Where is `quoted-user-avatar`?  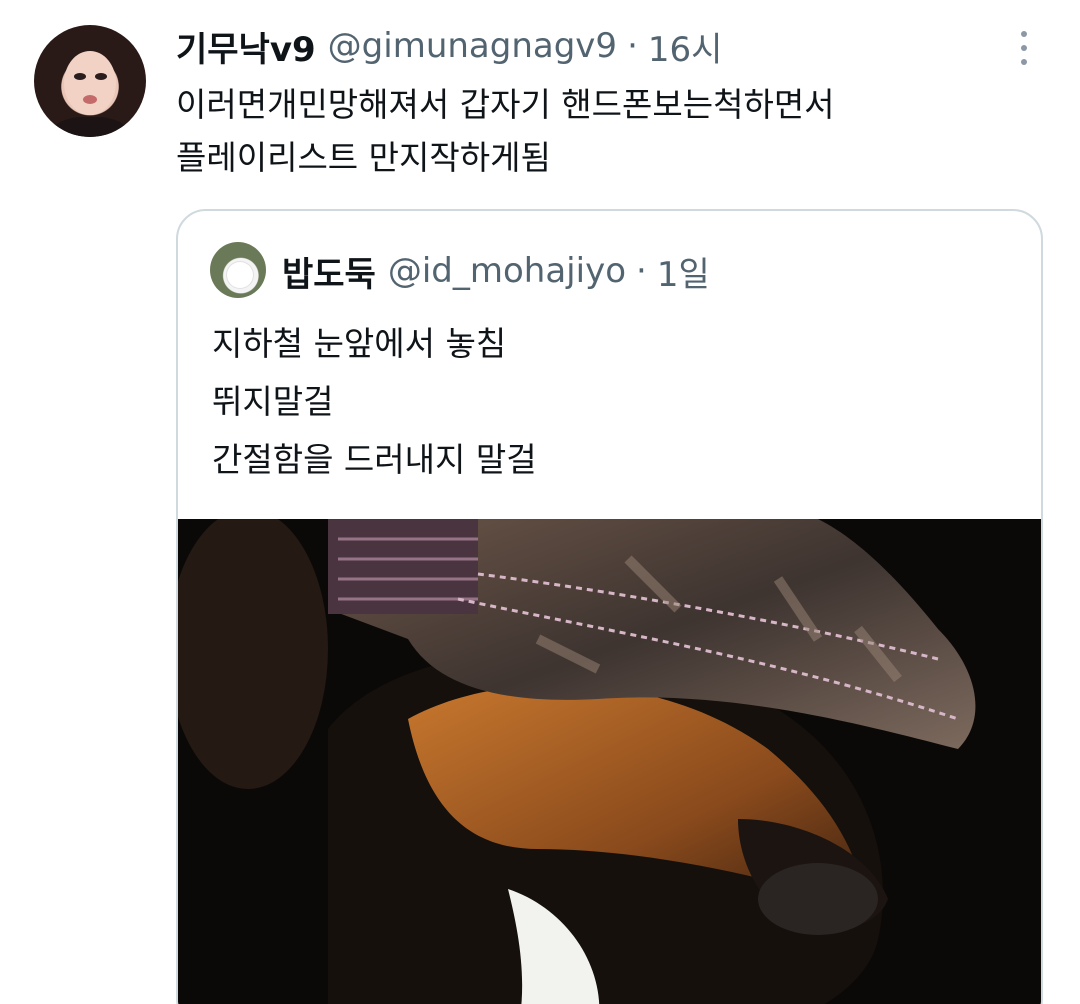 quoted-user-avatar is located at coordinates (238, 270).